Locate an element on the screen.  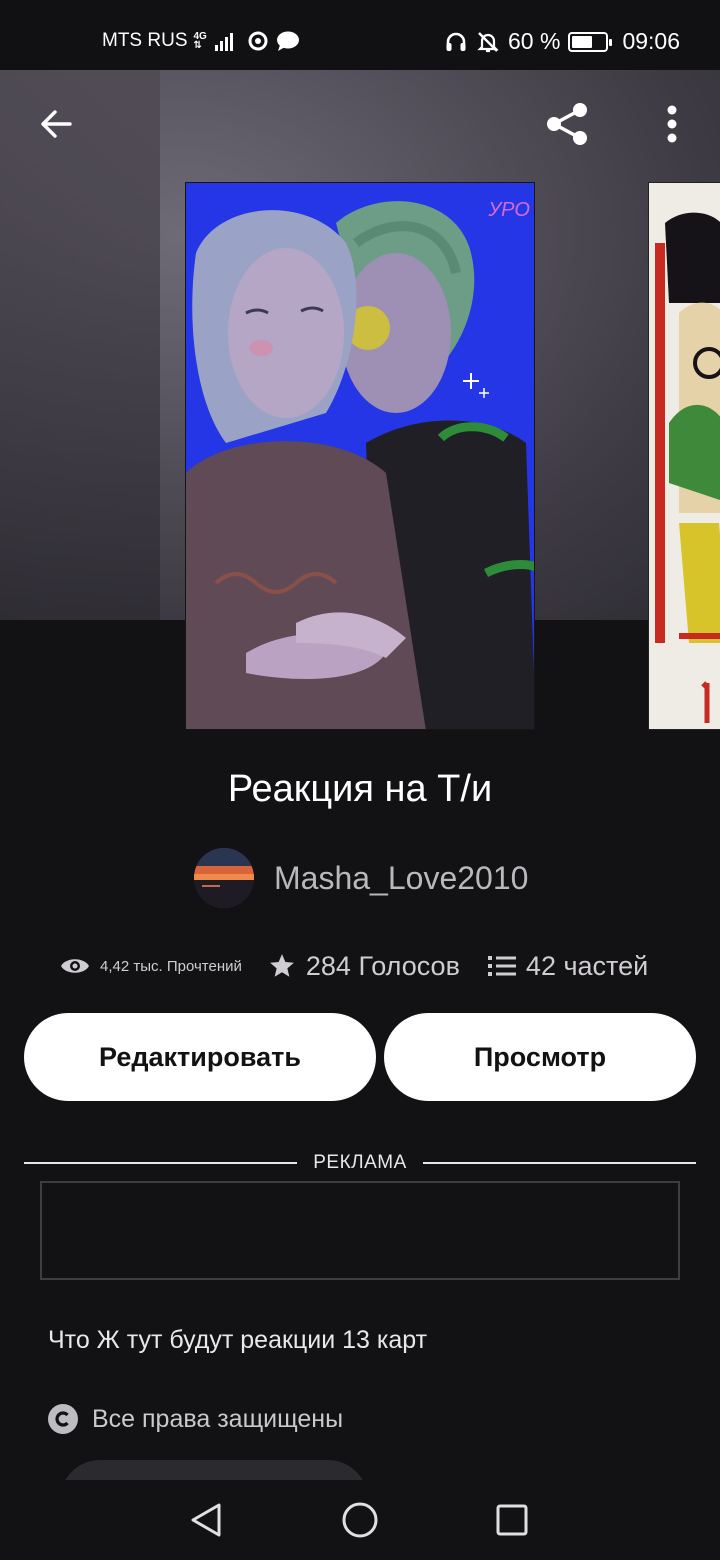
cover-signature: УРО is located at coordinates (509, 210).